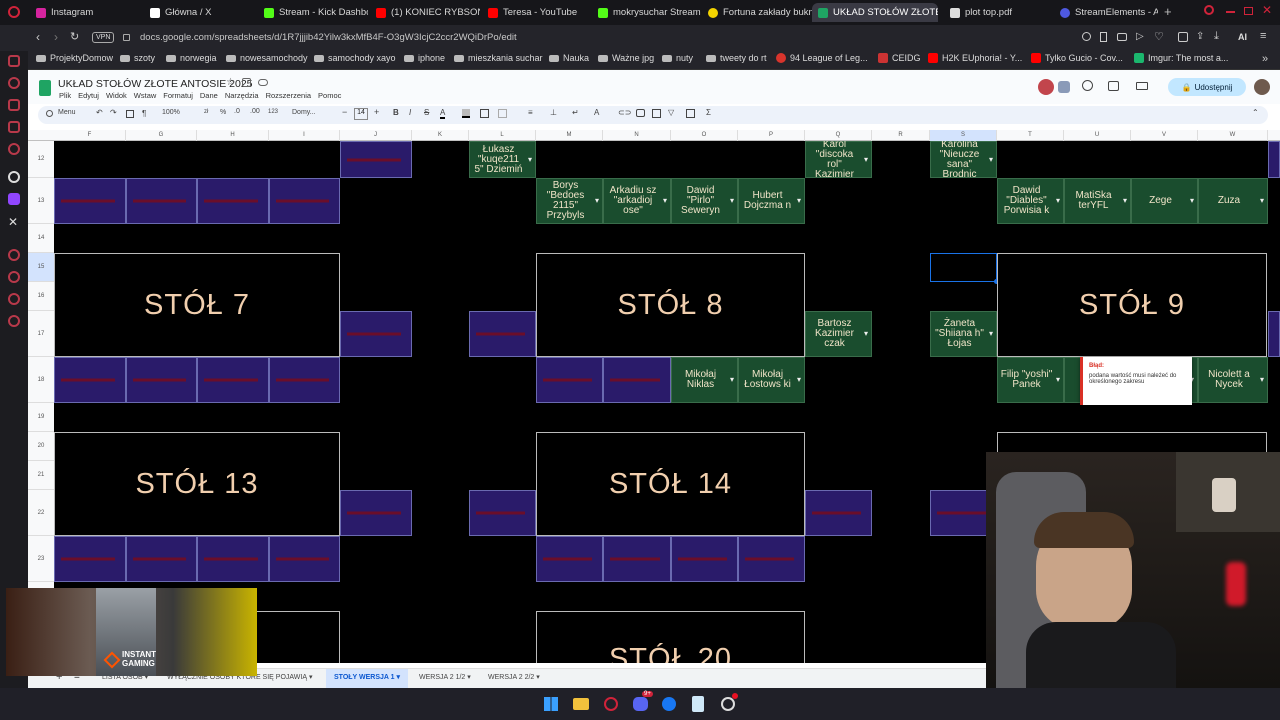 This screenshot has height=720, width=1280. What do you see at coordinates (14, 199) in the screenshot?
I see `twitch-icon` at bounding box center [14, 199].